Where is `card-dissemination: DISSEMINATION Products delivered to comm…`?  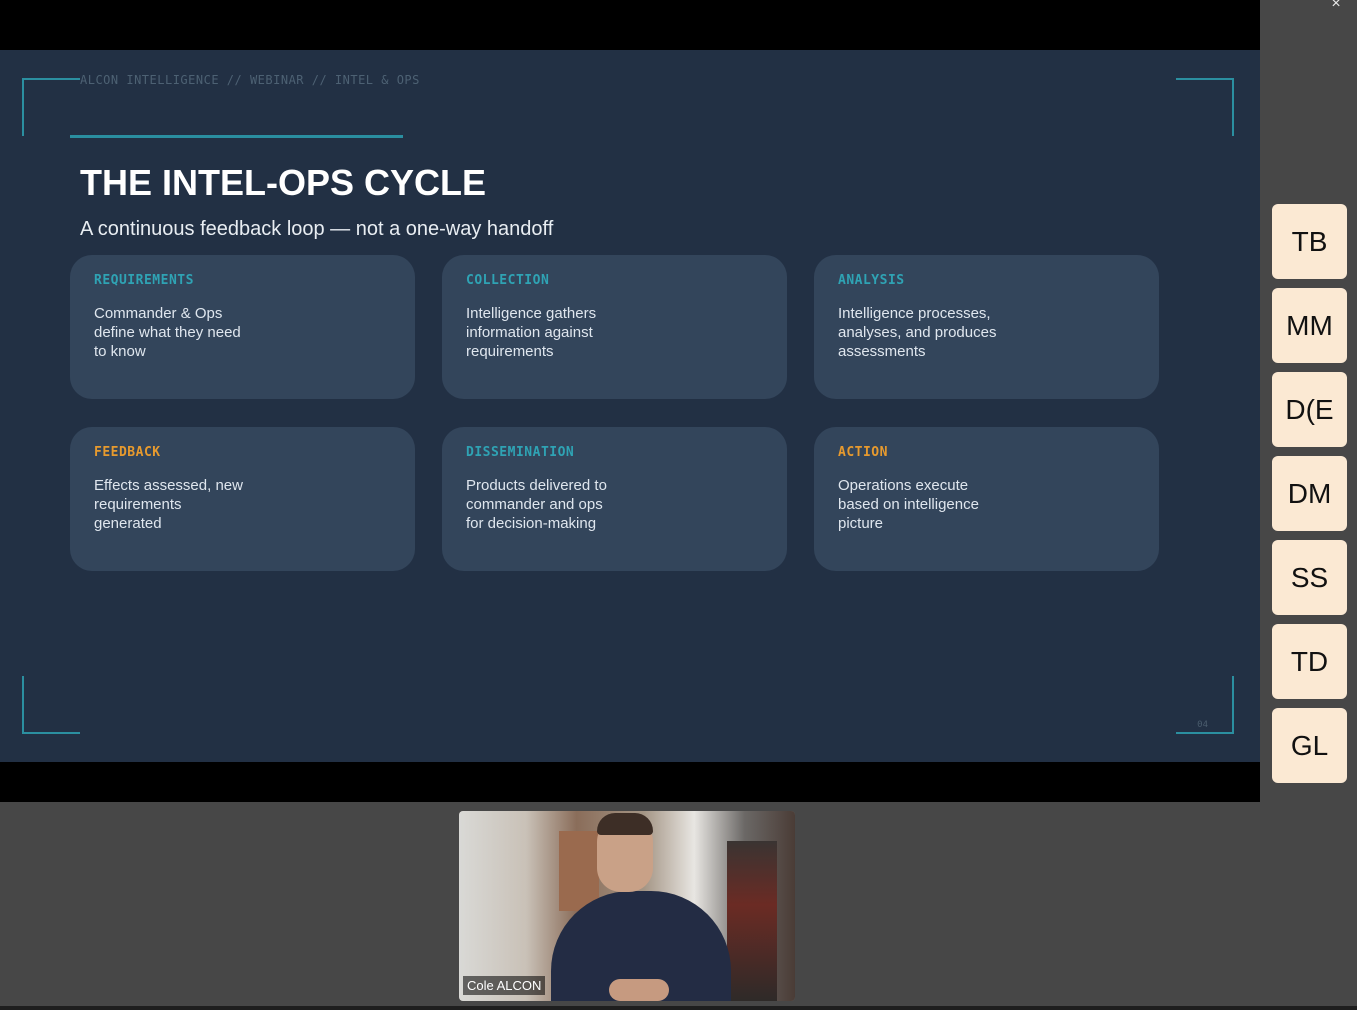 card-dissemination: DISSEMINATION Products delivered to comm… is located at coordinates (614, 499).